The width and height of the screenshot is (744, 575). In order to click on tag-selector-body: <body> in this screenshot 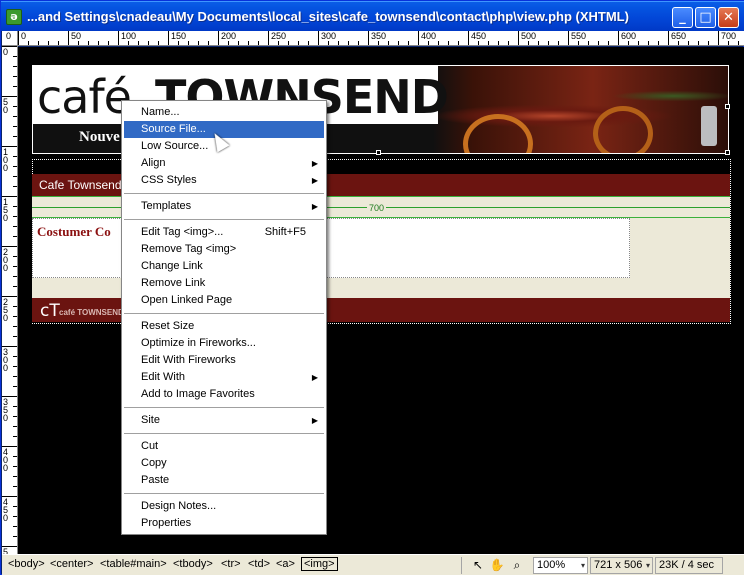, I will do `click(26, 564)`.